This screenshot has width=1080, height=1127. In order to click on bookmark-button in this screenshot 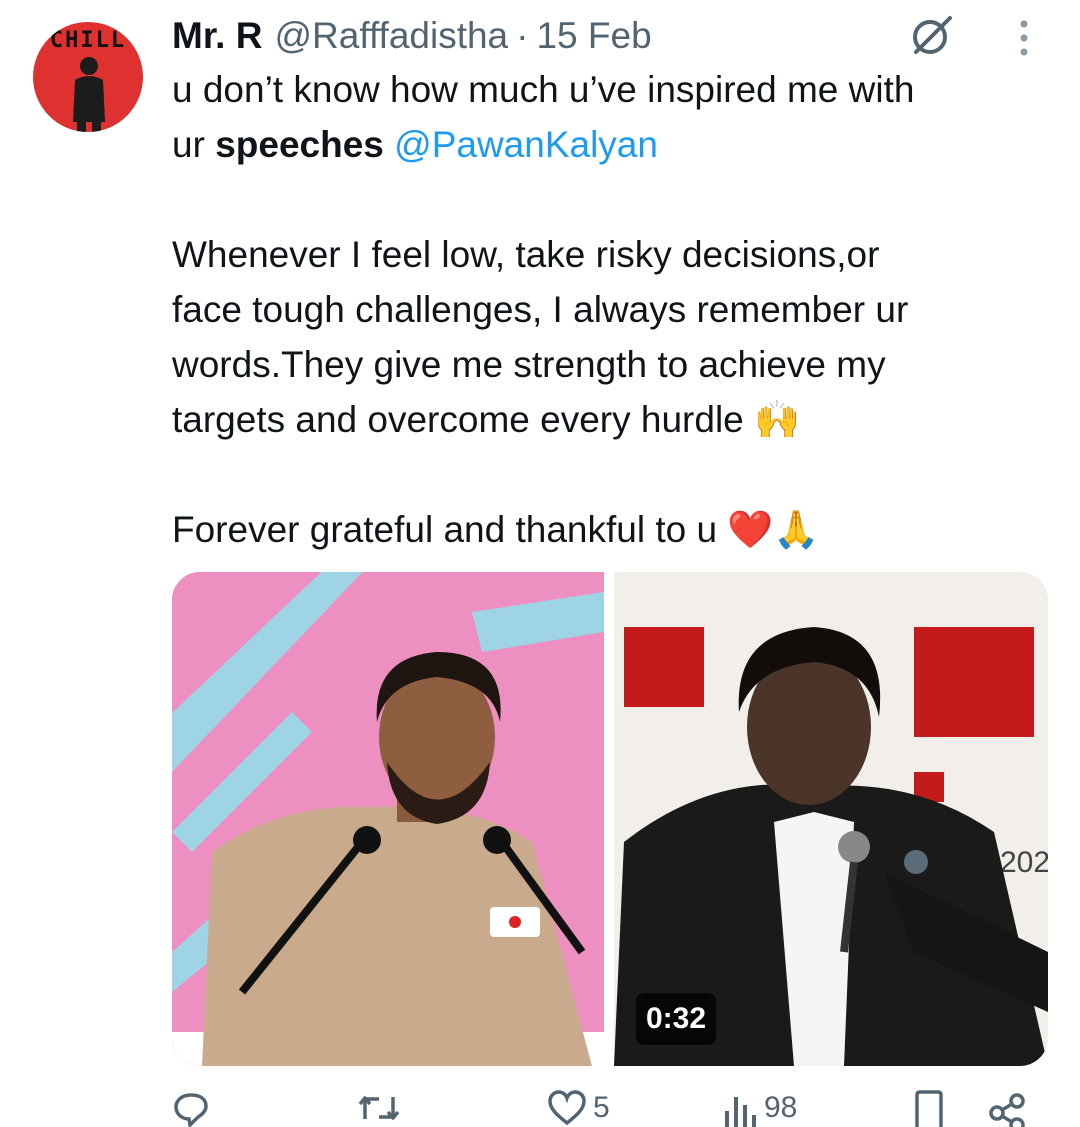, I will do `click(929, 1107)`.